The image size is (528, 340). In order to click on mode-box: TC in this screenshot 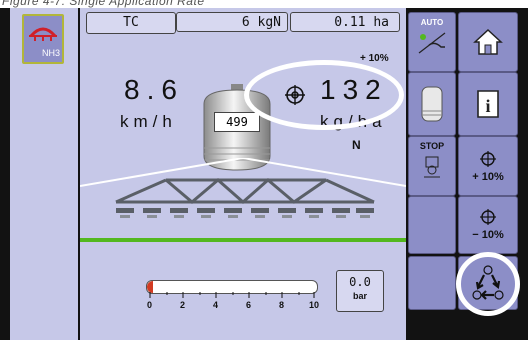, I will do `click(131, 23)`.